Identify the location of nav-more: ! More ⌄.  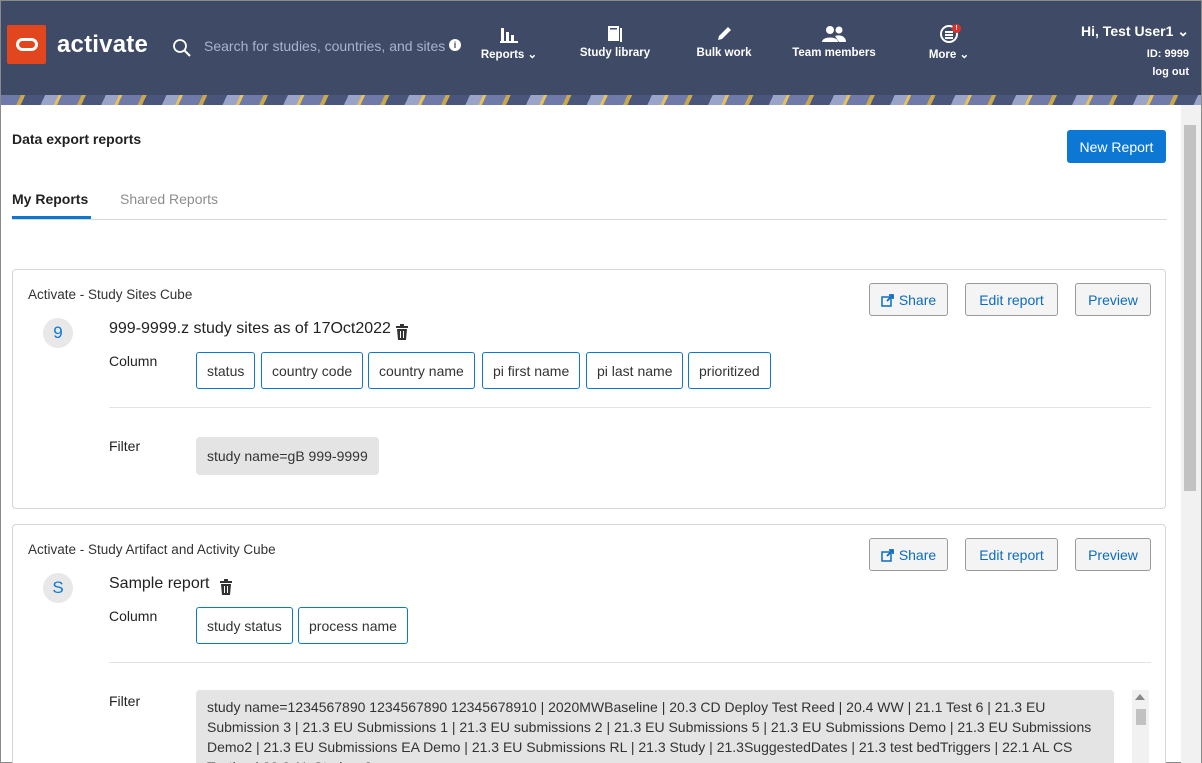
(949, 44).